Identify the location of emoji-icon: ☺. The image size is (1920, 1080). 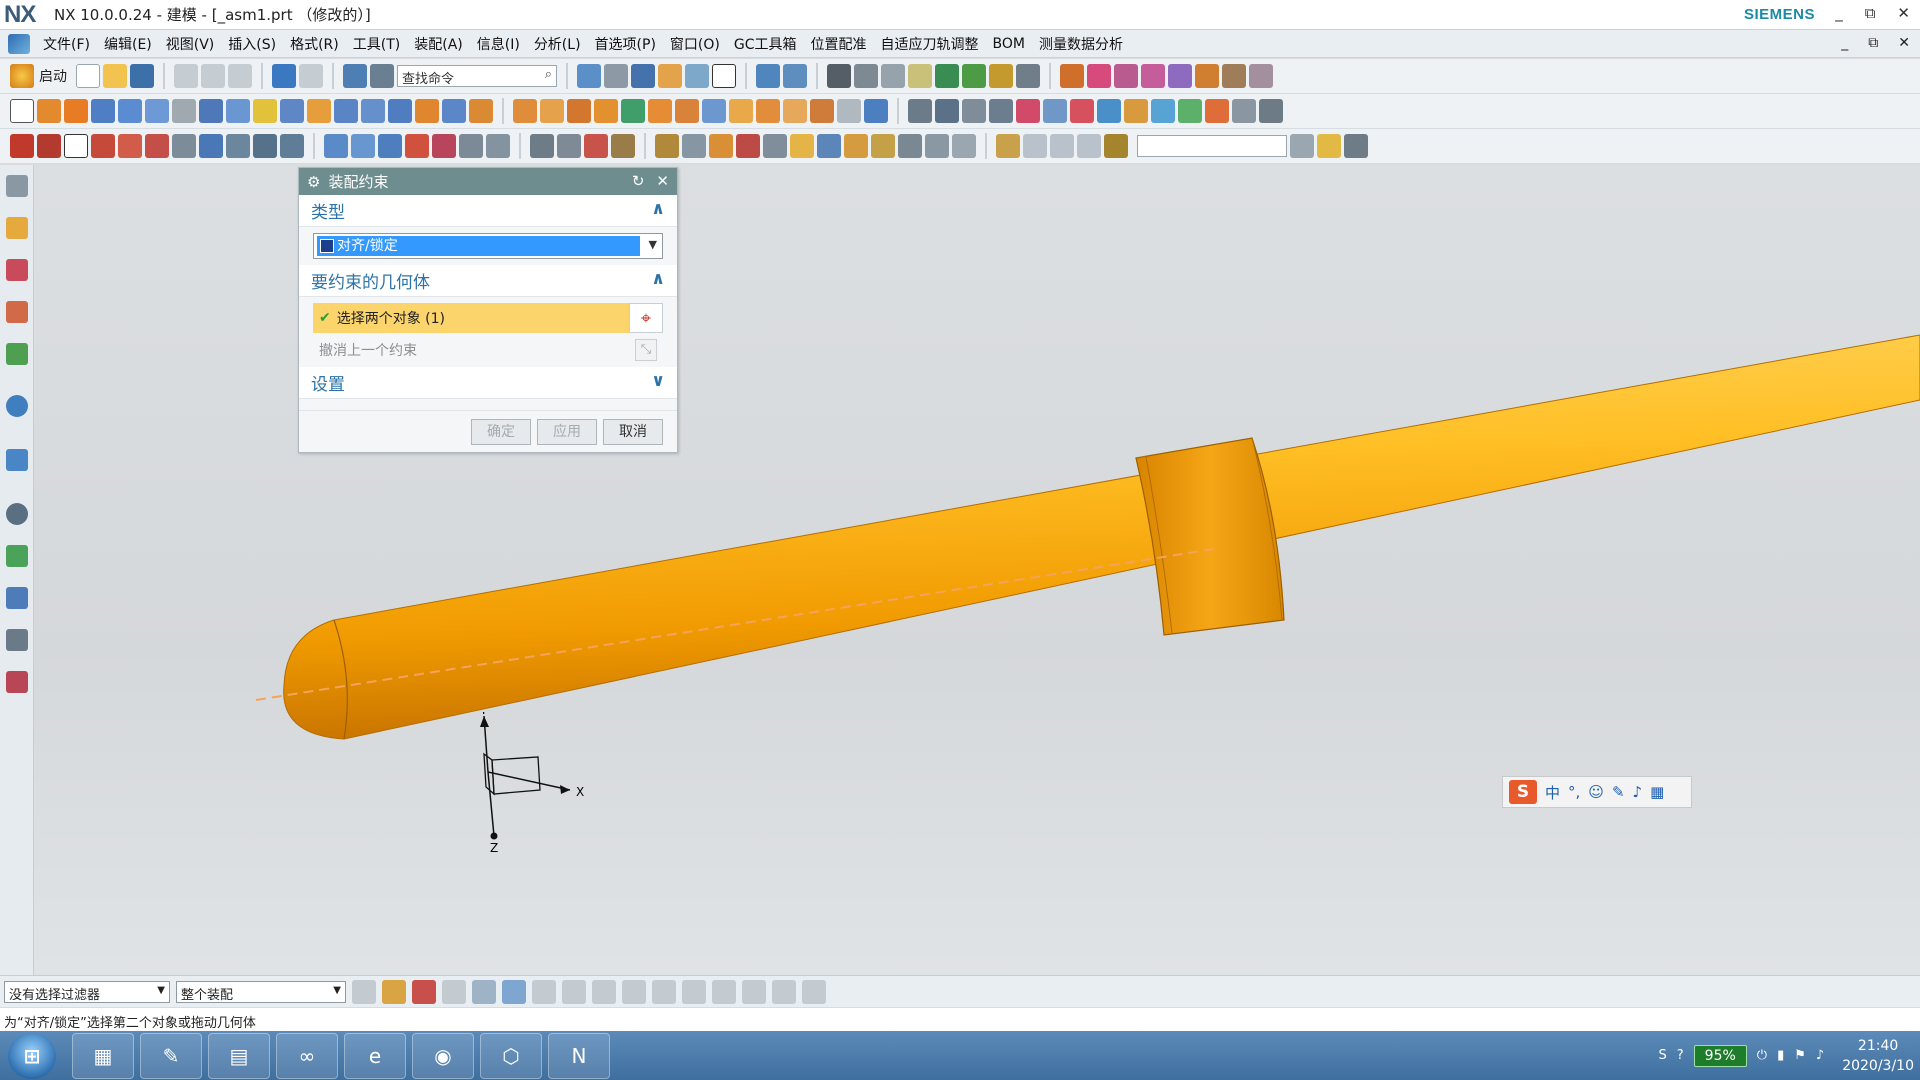
(1596, 792).